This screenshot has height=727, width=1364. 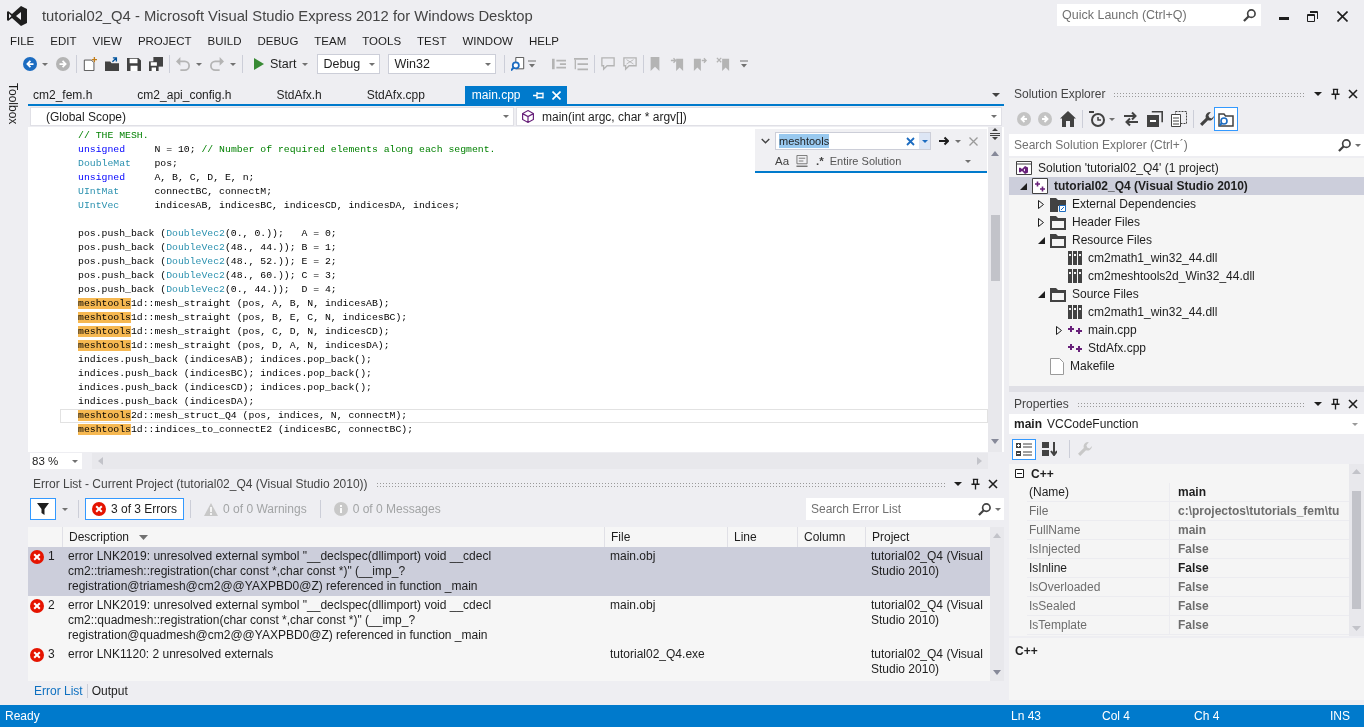 What do you see at coordinates (349, 64) in the screenshot?
I see `configuration-dropdown: Debug` at bounding box center [349, 64].